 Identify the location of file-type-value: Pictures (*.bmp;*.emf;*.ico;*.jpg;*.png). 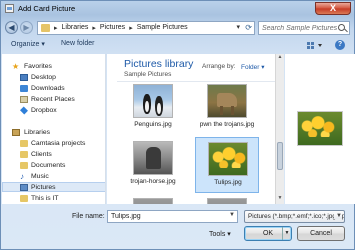
(296, 216).